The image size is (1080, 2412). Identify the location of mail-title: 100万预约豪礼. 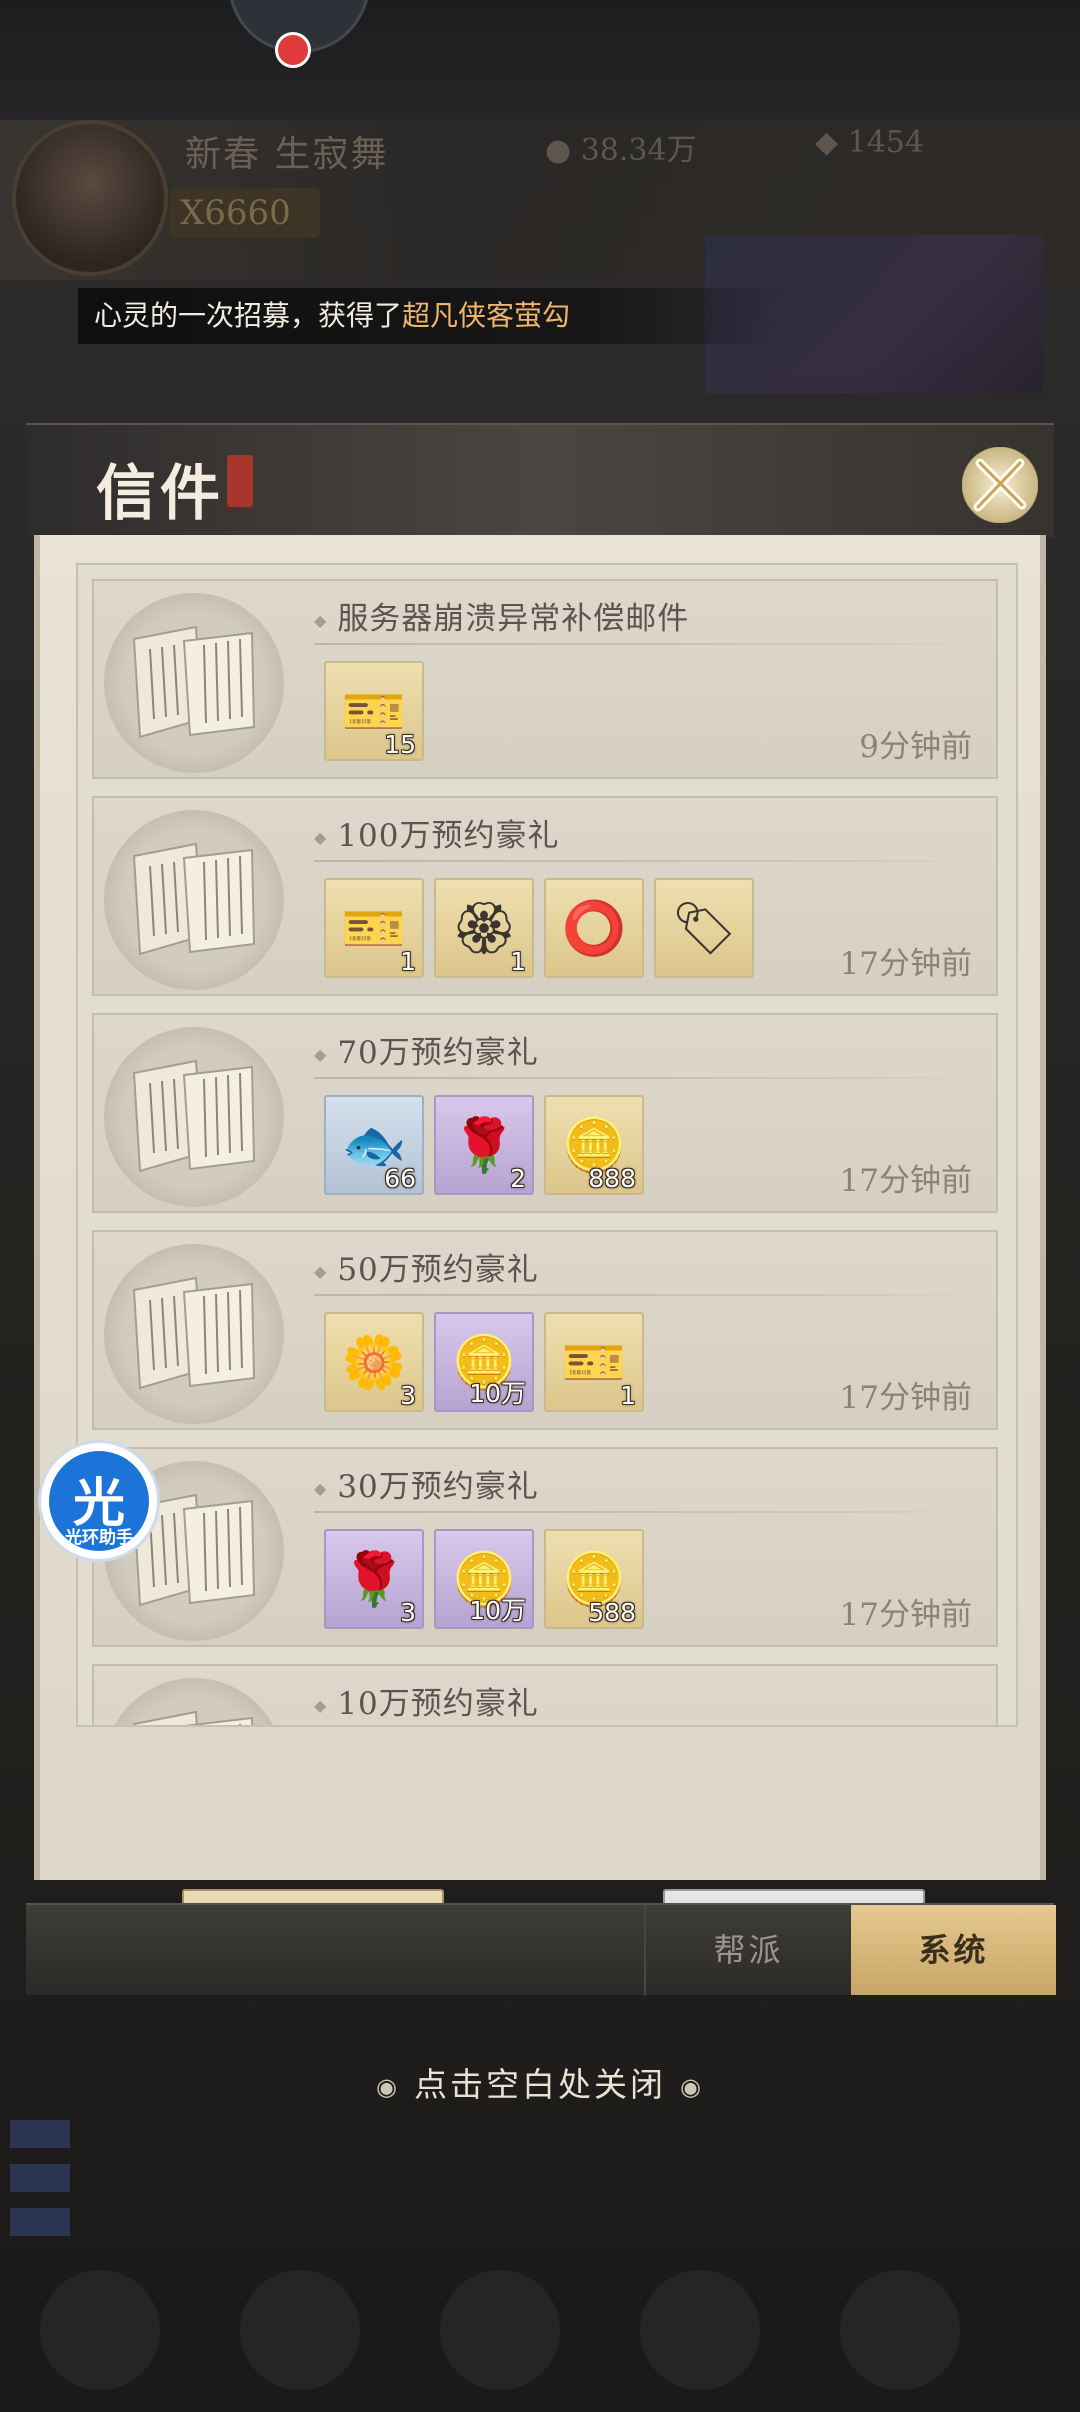
(436, 832).